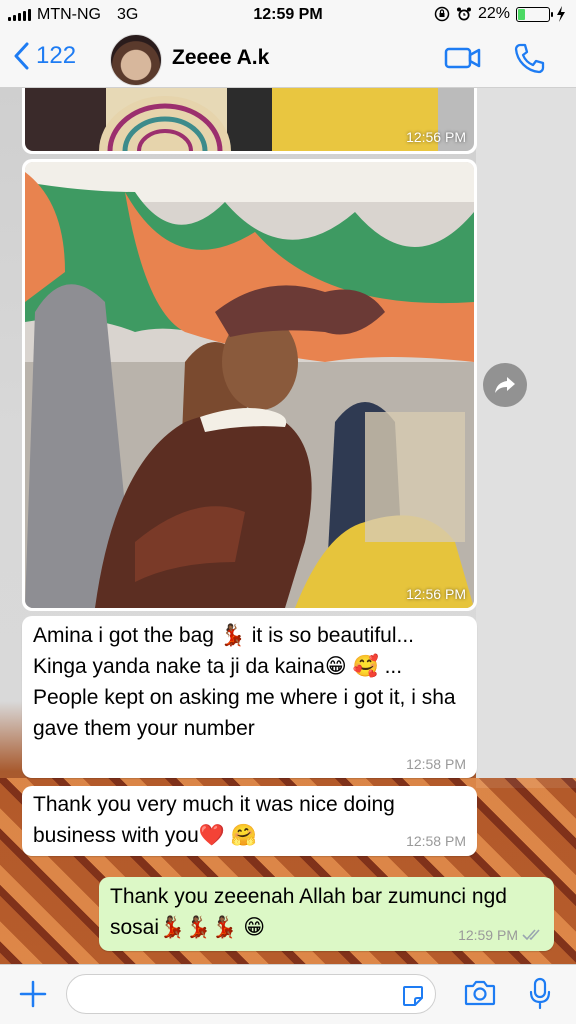  Describe the element at coordinates (529, 59) in the screenshot. I see `voice-call-icon` at that location.